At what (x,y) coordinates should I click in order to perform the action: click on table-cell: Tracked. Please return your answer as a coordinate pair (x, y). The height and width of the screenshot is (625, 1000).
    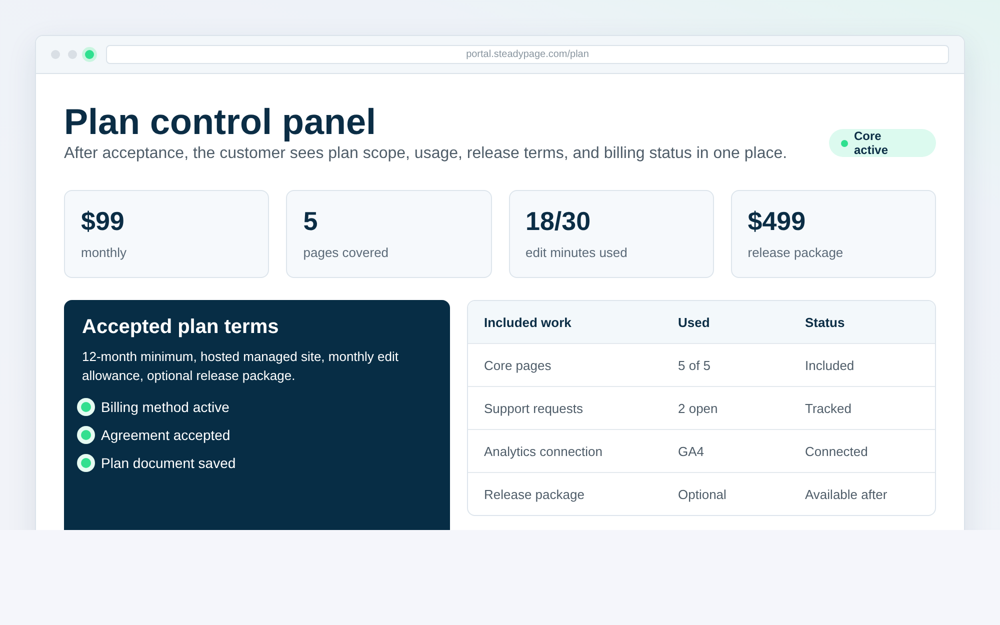
    Looking at the image, I should click on (828, 408).